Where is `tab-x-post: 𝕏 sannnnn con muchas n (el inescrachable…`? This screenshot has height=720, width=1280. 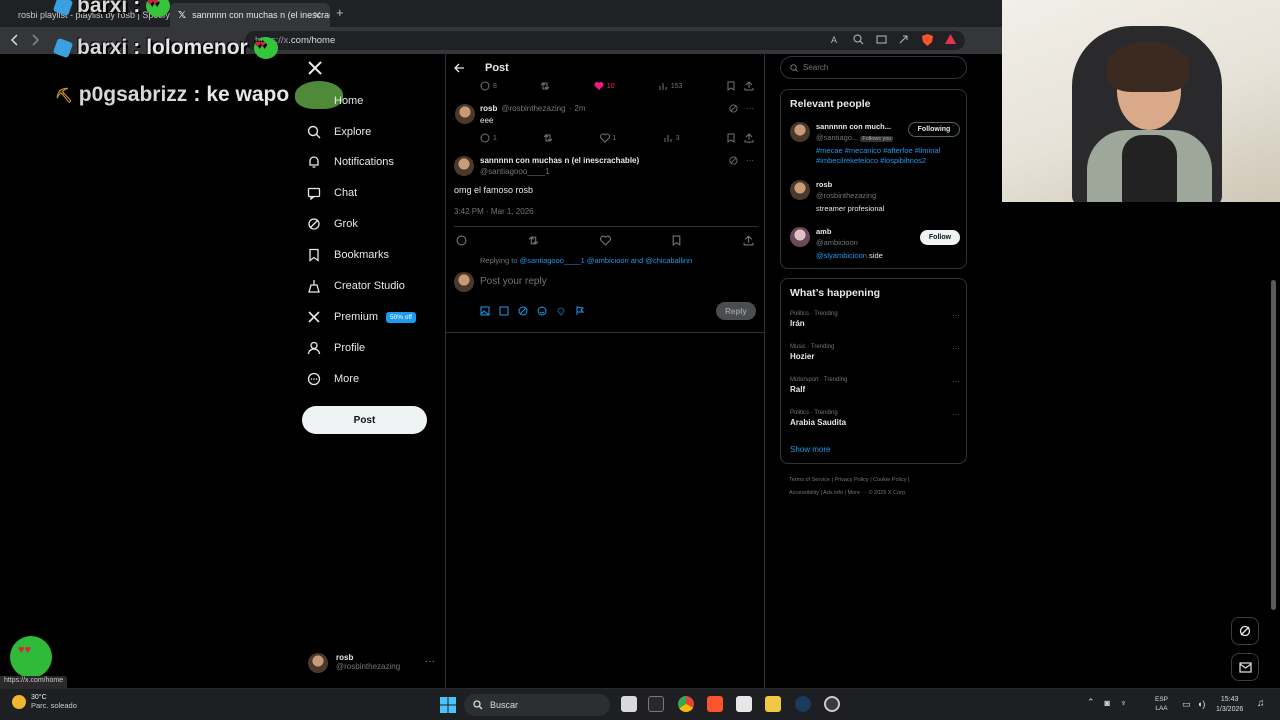
tab-x-post: 𝕏 sannnnn con muchas n (el inescrachable… is located at coordinates (250, 15).